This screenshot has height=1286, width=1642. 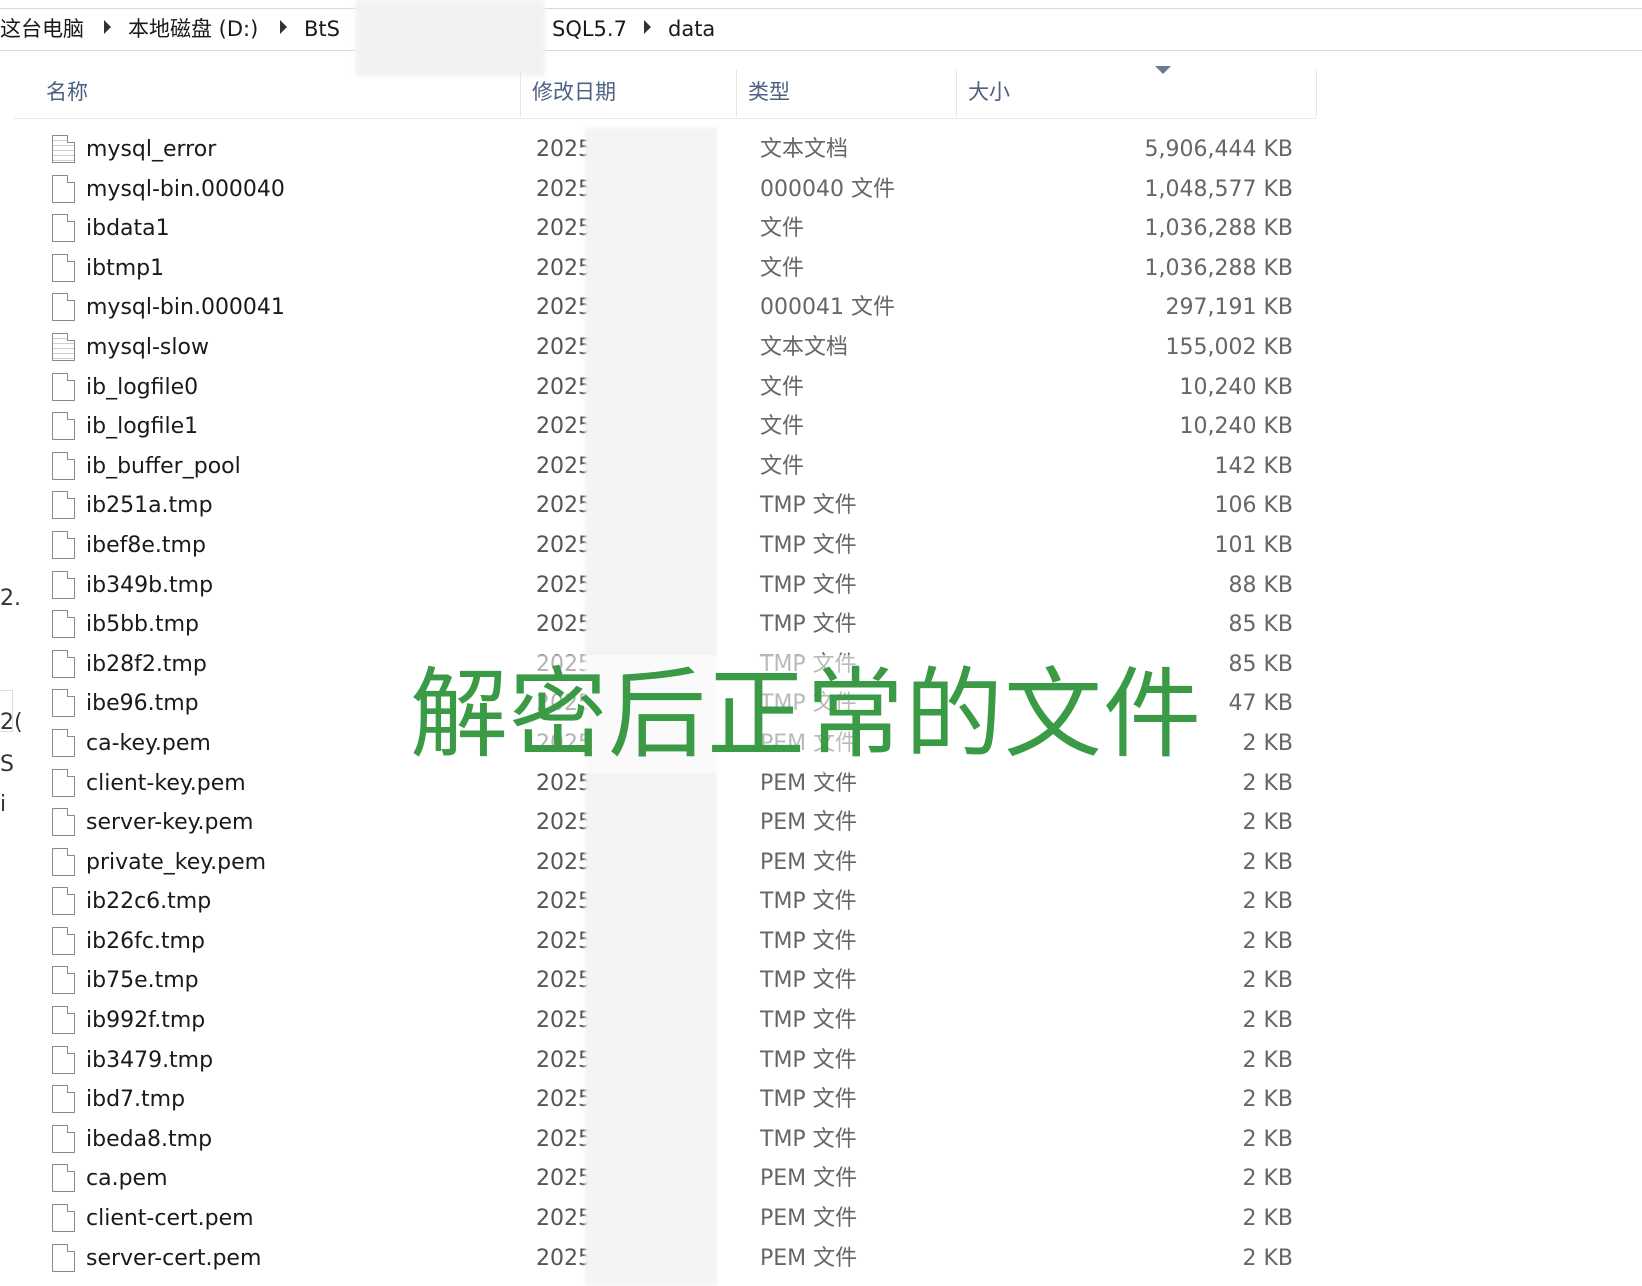 What do you see at coordinates (827, 189) in the screenshot?
I see `file-type: 000040 文件` at bounding box center [827, 189].